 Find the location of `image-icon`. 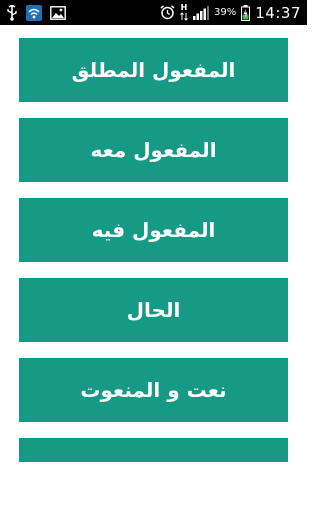

image-icon is located at coordinates (58, 12).